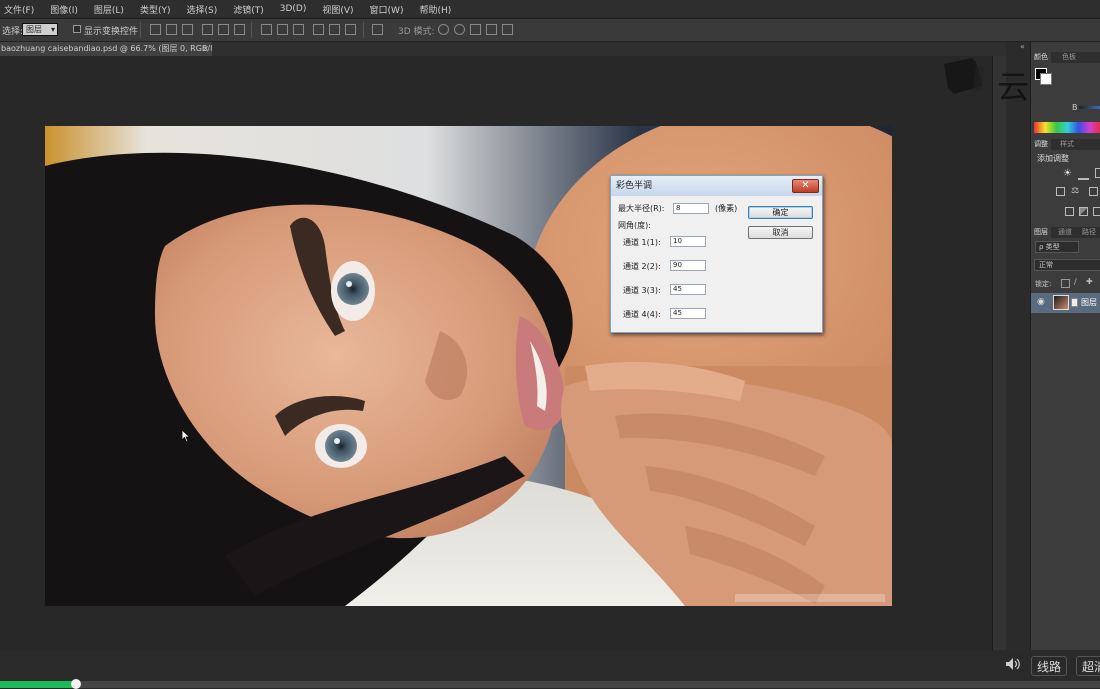  I want to click on channel-1-value: 10, so click(677, 241).